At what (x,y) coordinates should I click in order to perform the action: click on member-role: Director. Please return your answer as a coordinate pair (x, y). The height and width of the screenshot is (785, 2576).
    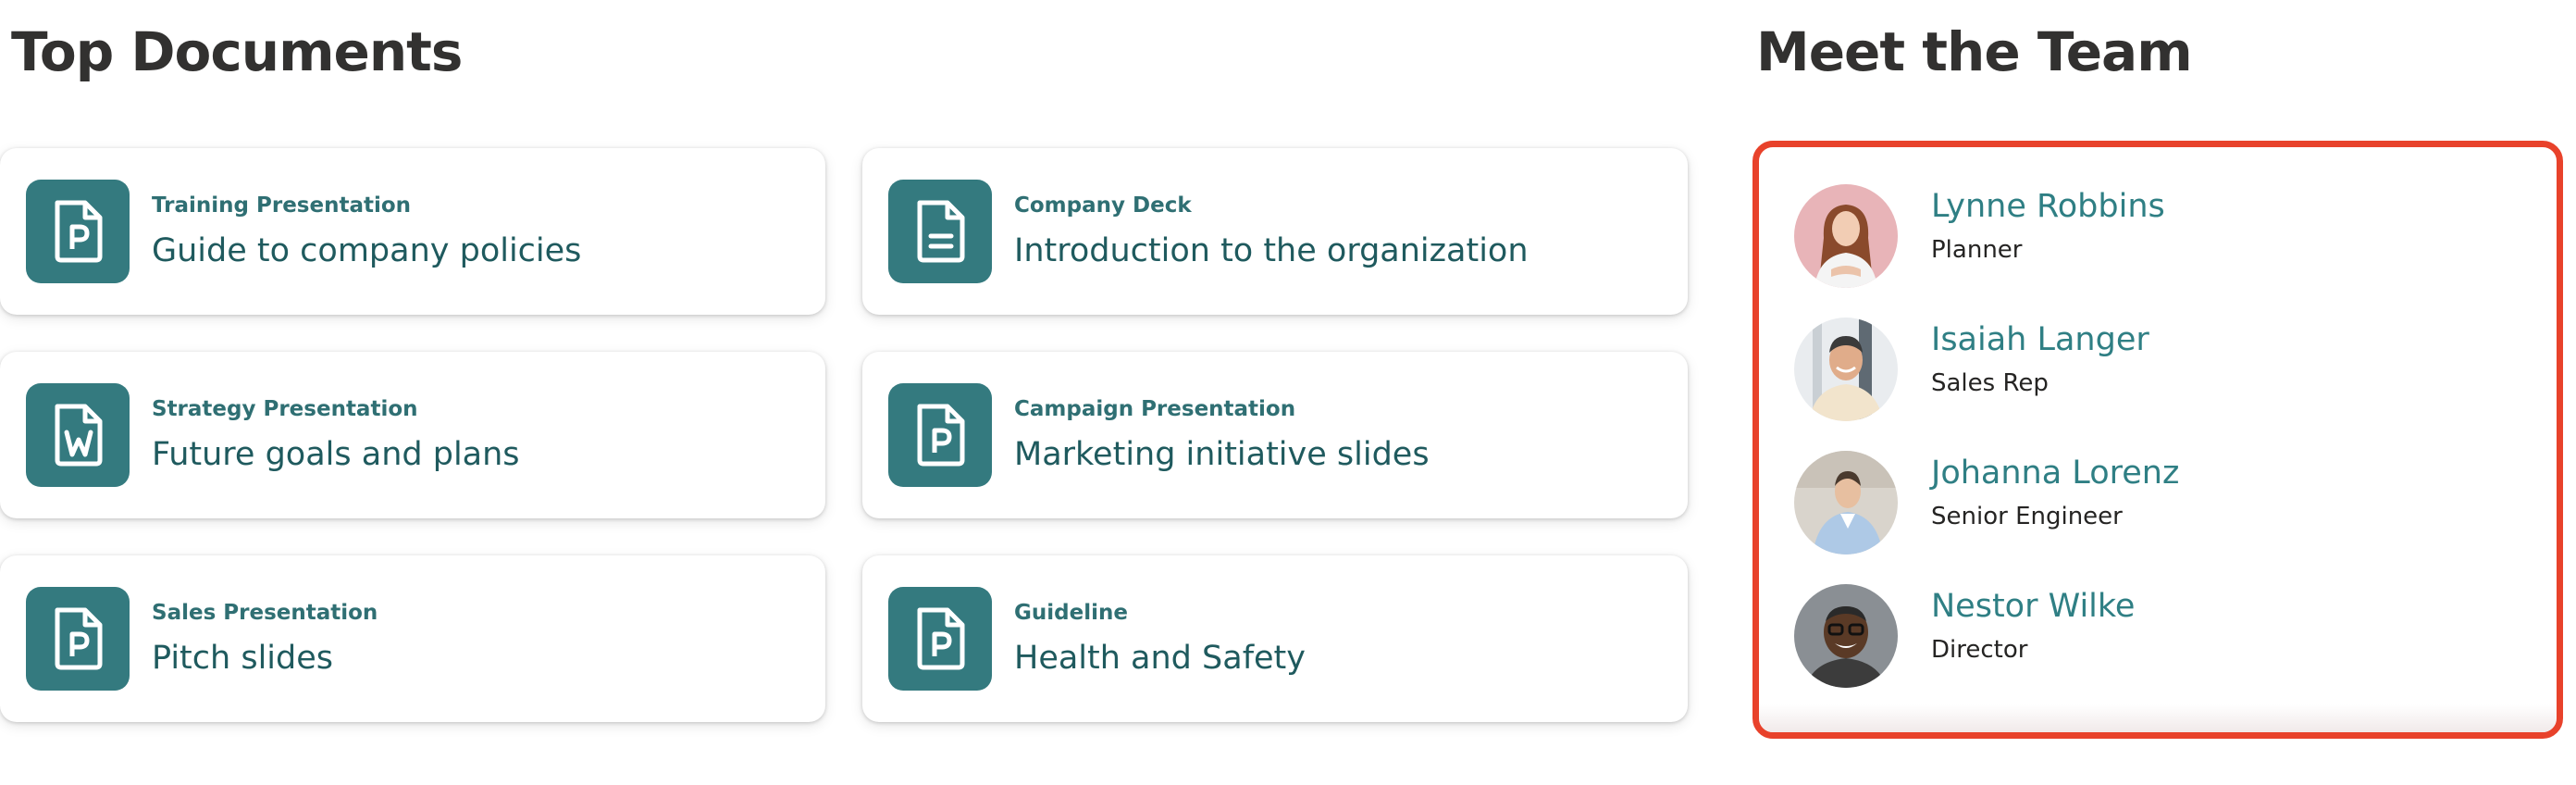
    Looking at the image, I should click on (1980, 650).